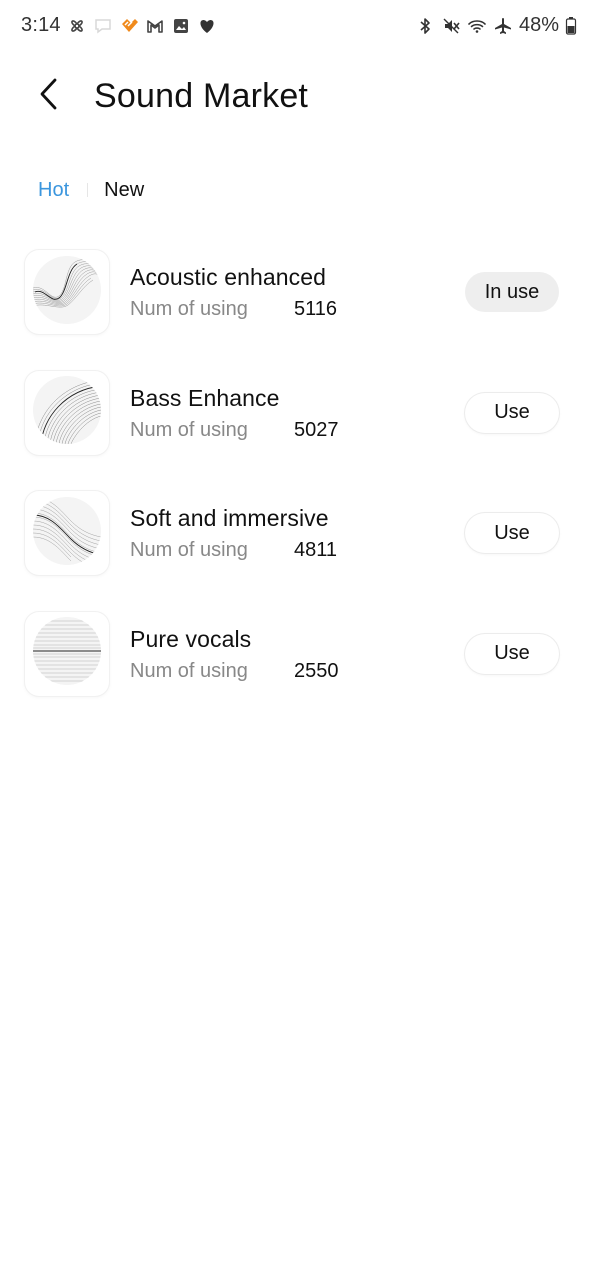  What do you see at coordinates (88, 190) in the screenshot?
I see `tab-divider` at bounding box center [88, 190].